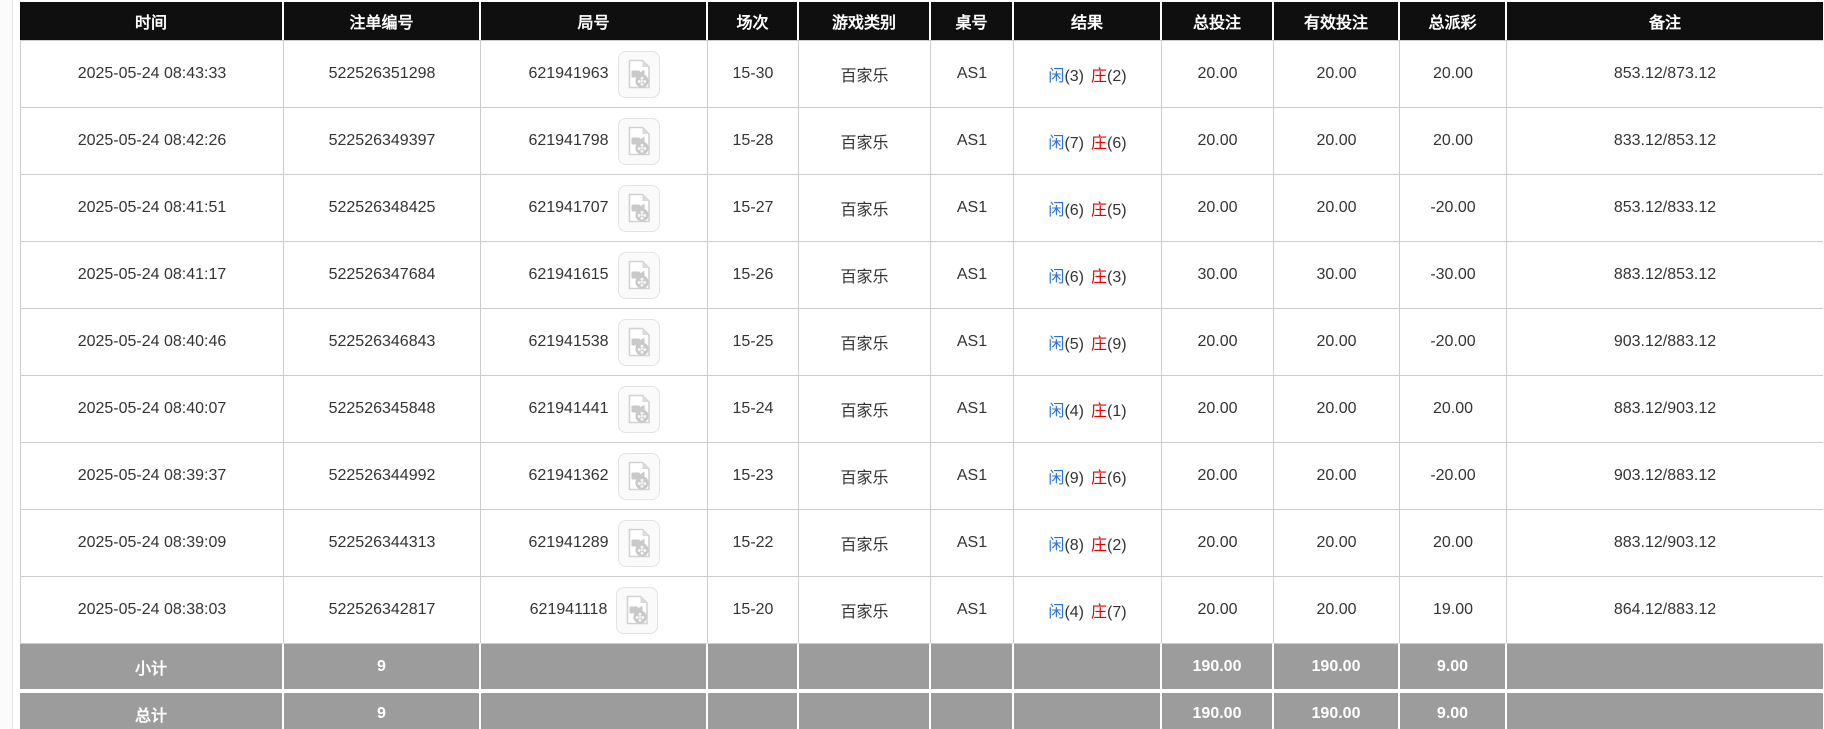 This screenshot has width=1824, height=729. Describe the element at coordinates (1117, 210) in the screenshot. I see `result-banker-score: (5)` at that location.